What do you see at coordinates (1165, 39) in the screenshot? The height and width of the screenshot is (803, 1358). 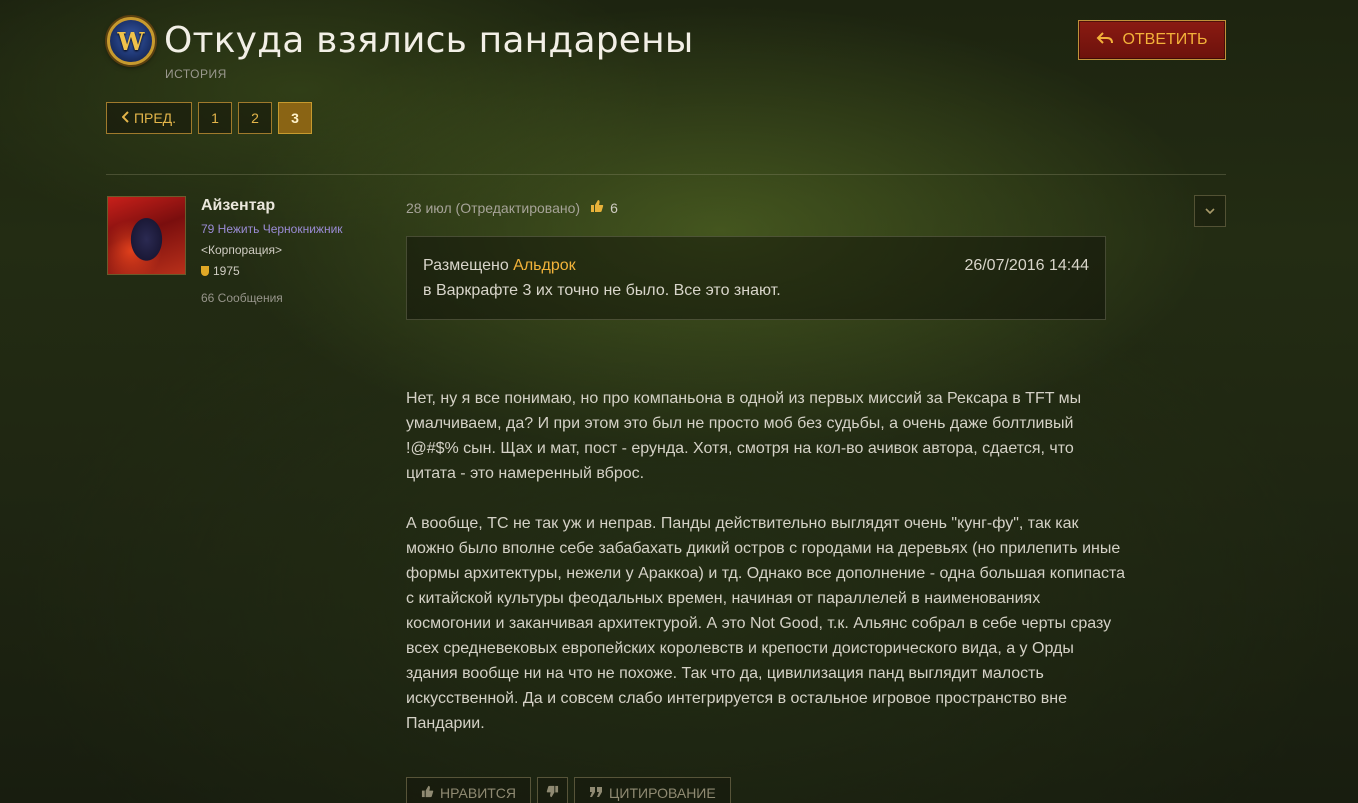 I see `reply-label: ОТВЕТИТЬ` at bounding box center [1165, 39].